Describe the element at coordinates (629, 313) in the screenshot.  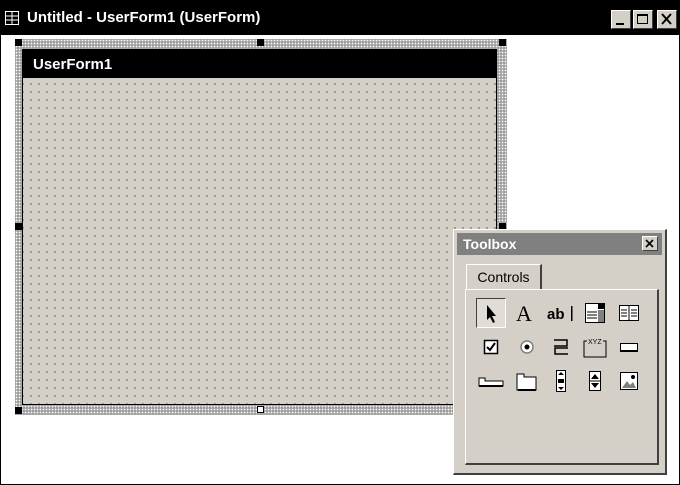
I see `listbox-icon` at that location.